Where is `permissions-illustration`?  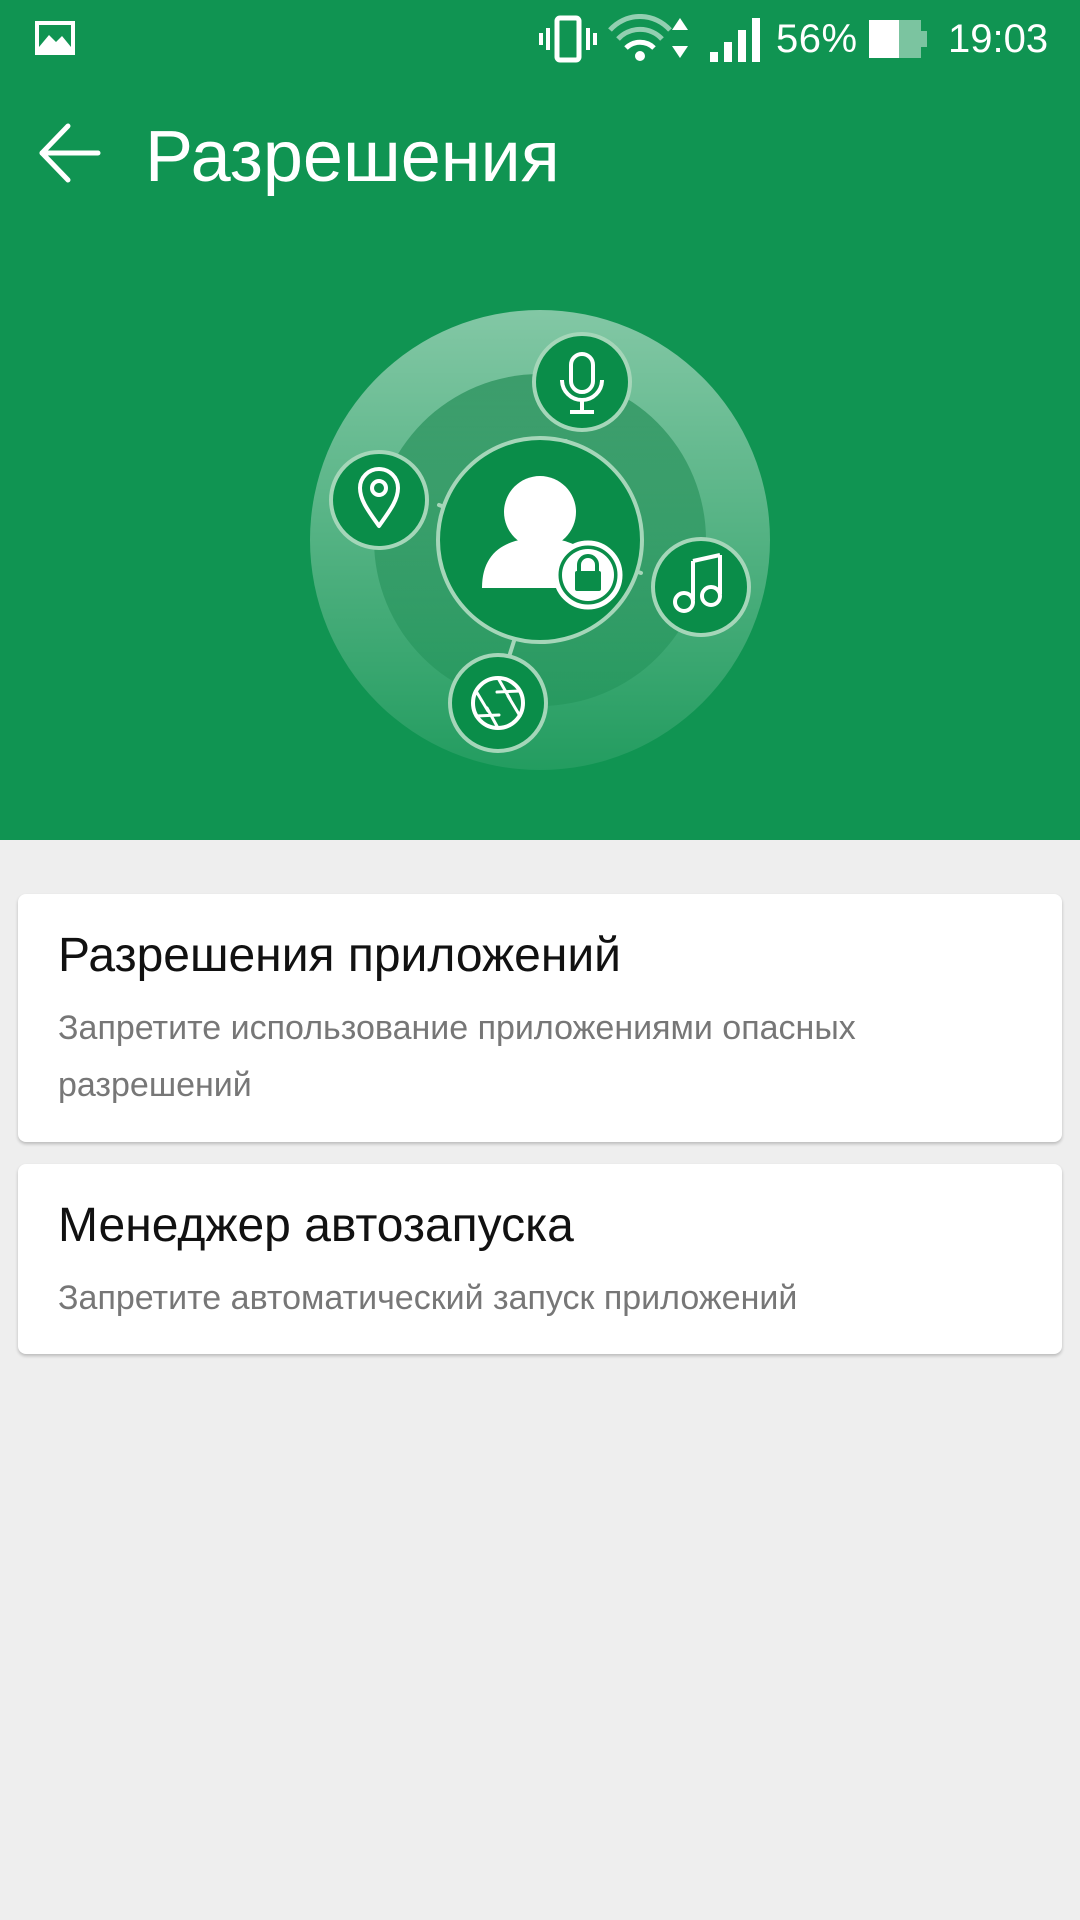
permissions-illustration is located at coordinates (540, 540).